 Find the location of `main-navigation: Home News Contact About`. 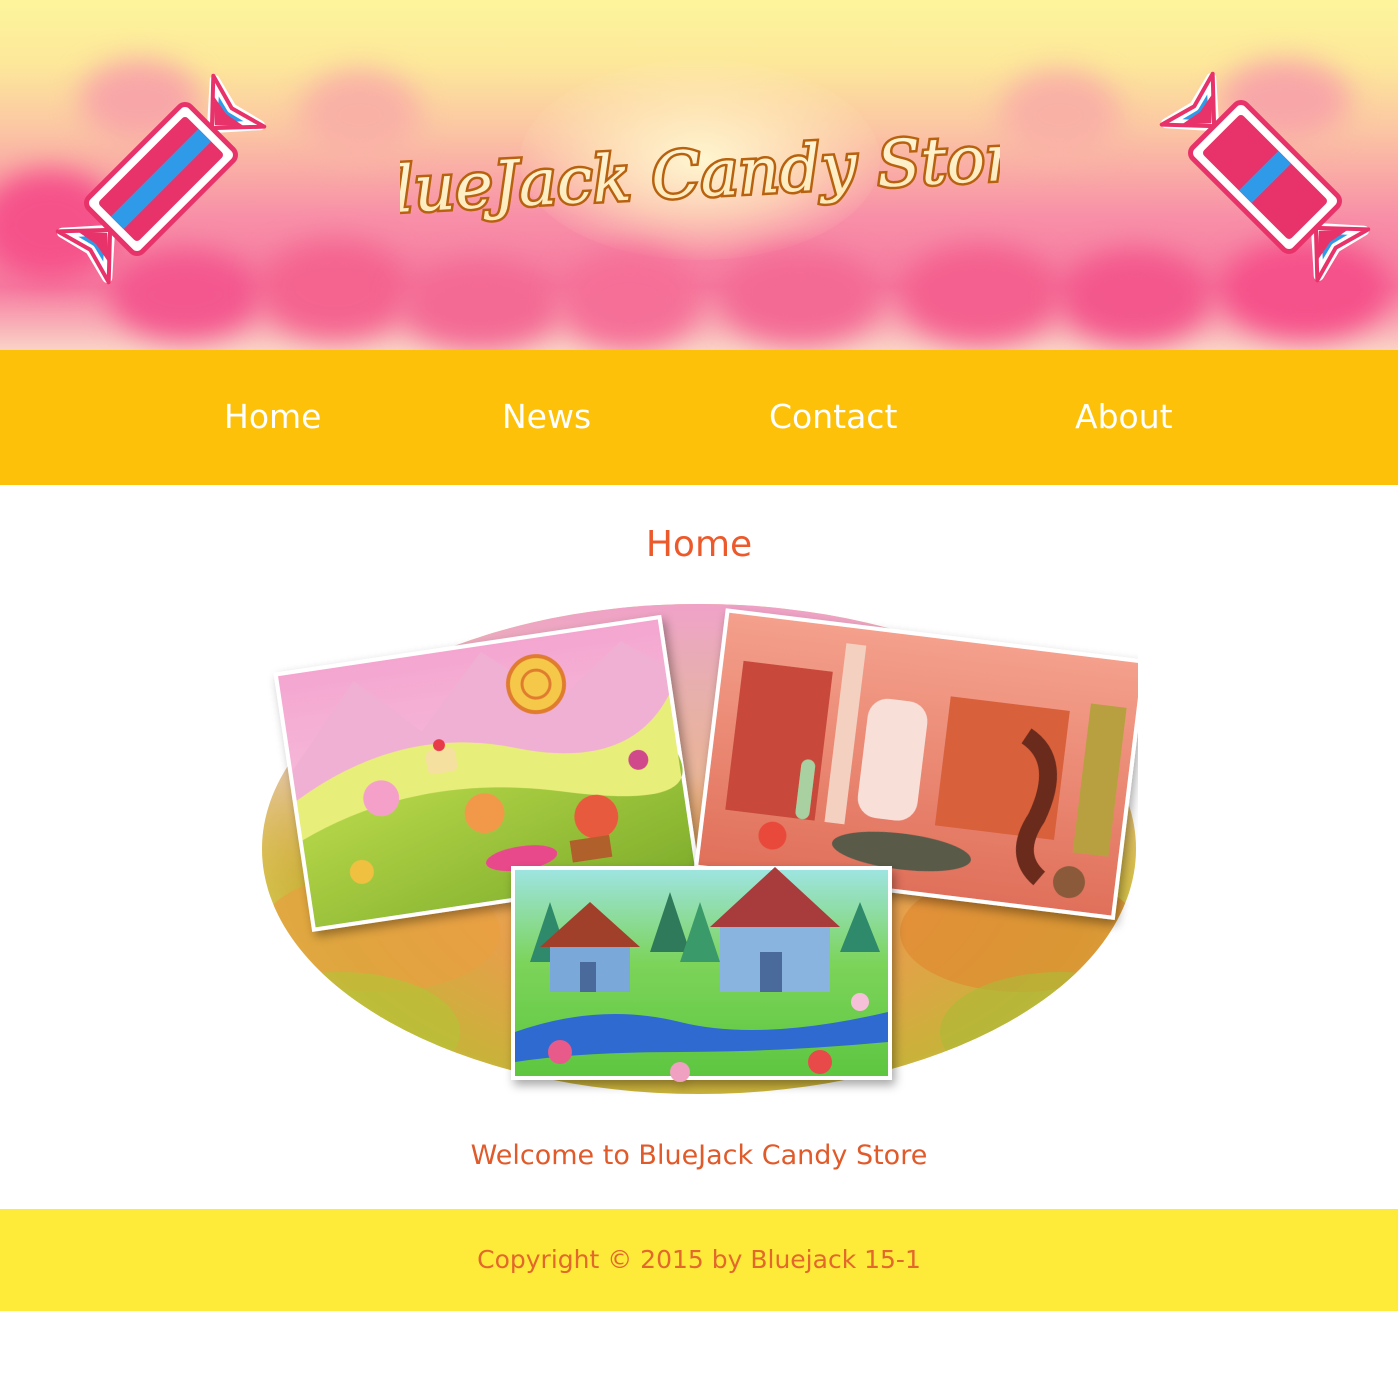

main-navigation: Home News Contact About is located at coordinates (699, 417).